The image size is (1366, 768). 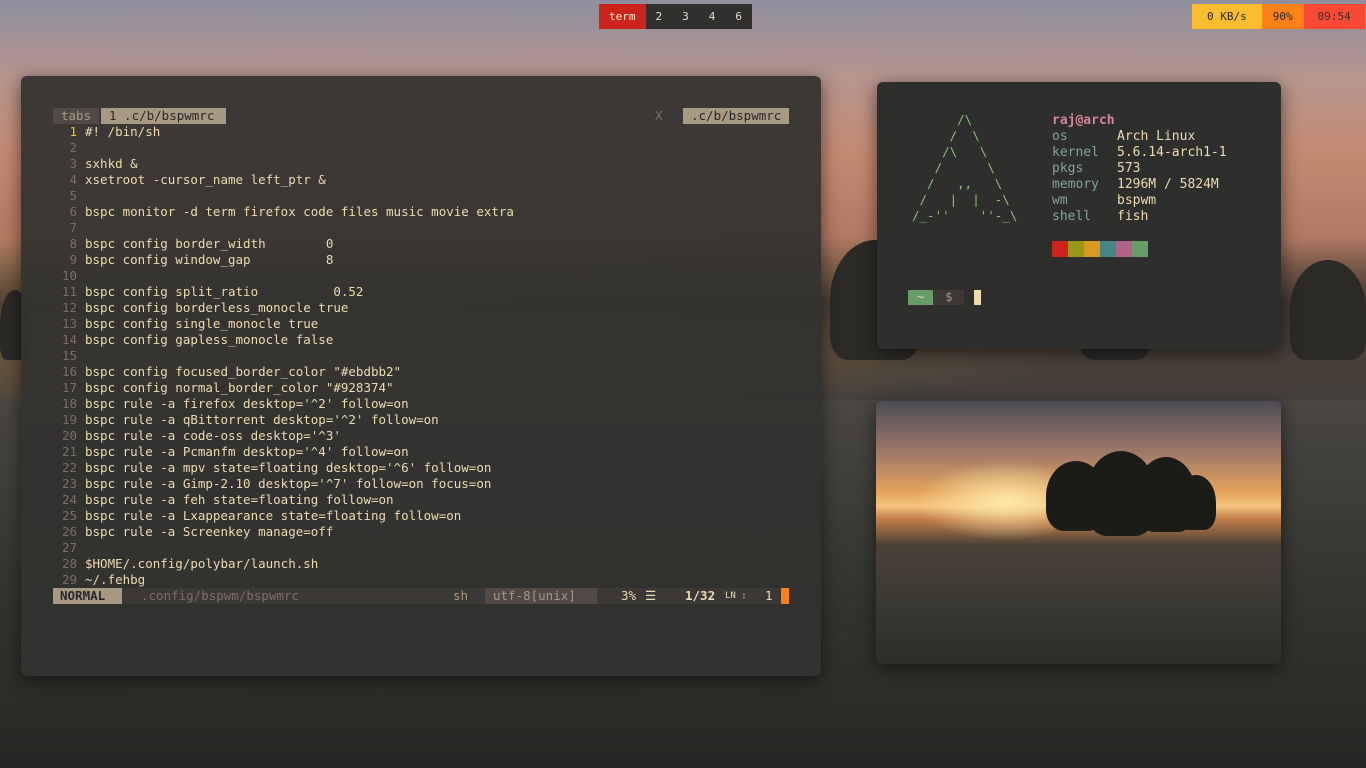 I want to click on code-line: 1 #! /bin/sh, so click(x=421, y=132).